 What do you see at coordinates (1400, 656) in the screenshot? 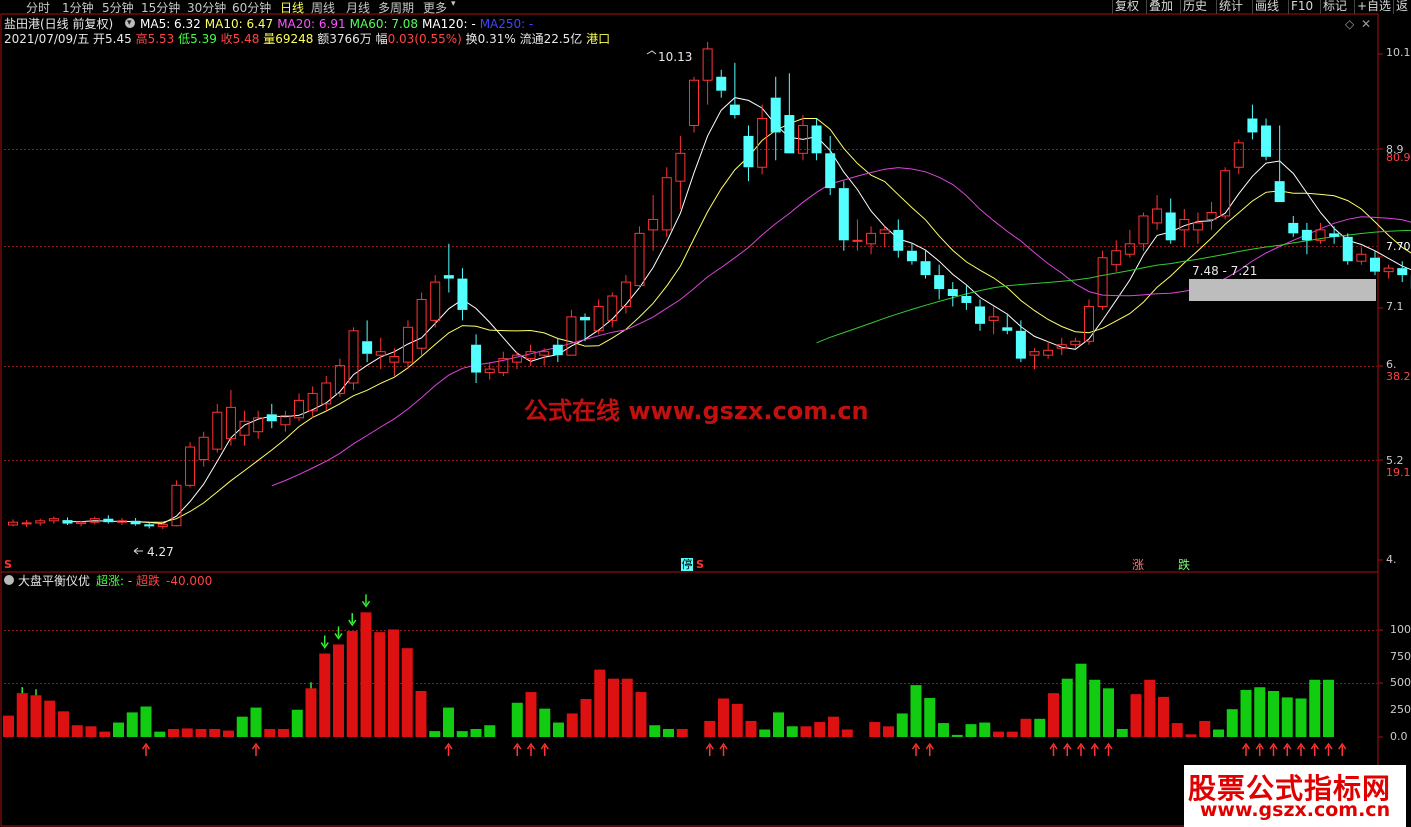
I see `indicator-axis-label: 750` at bounding box center [1400, 656].